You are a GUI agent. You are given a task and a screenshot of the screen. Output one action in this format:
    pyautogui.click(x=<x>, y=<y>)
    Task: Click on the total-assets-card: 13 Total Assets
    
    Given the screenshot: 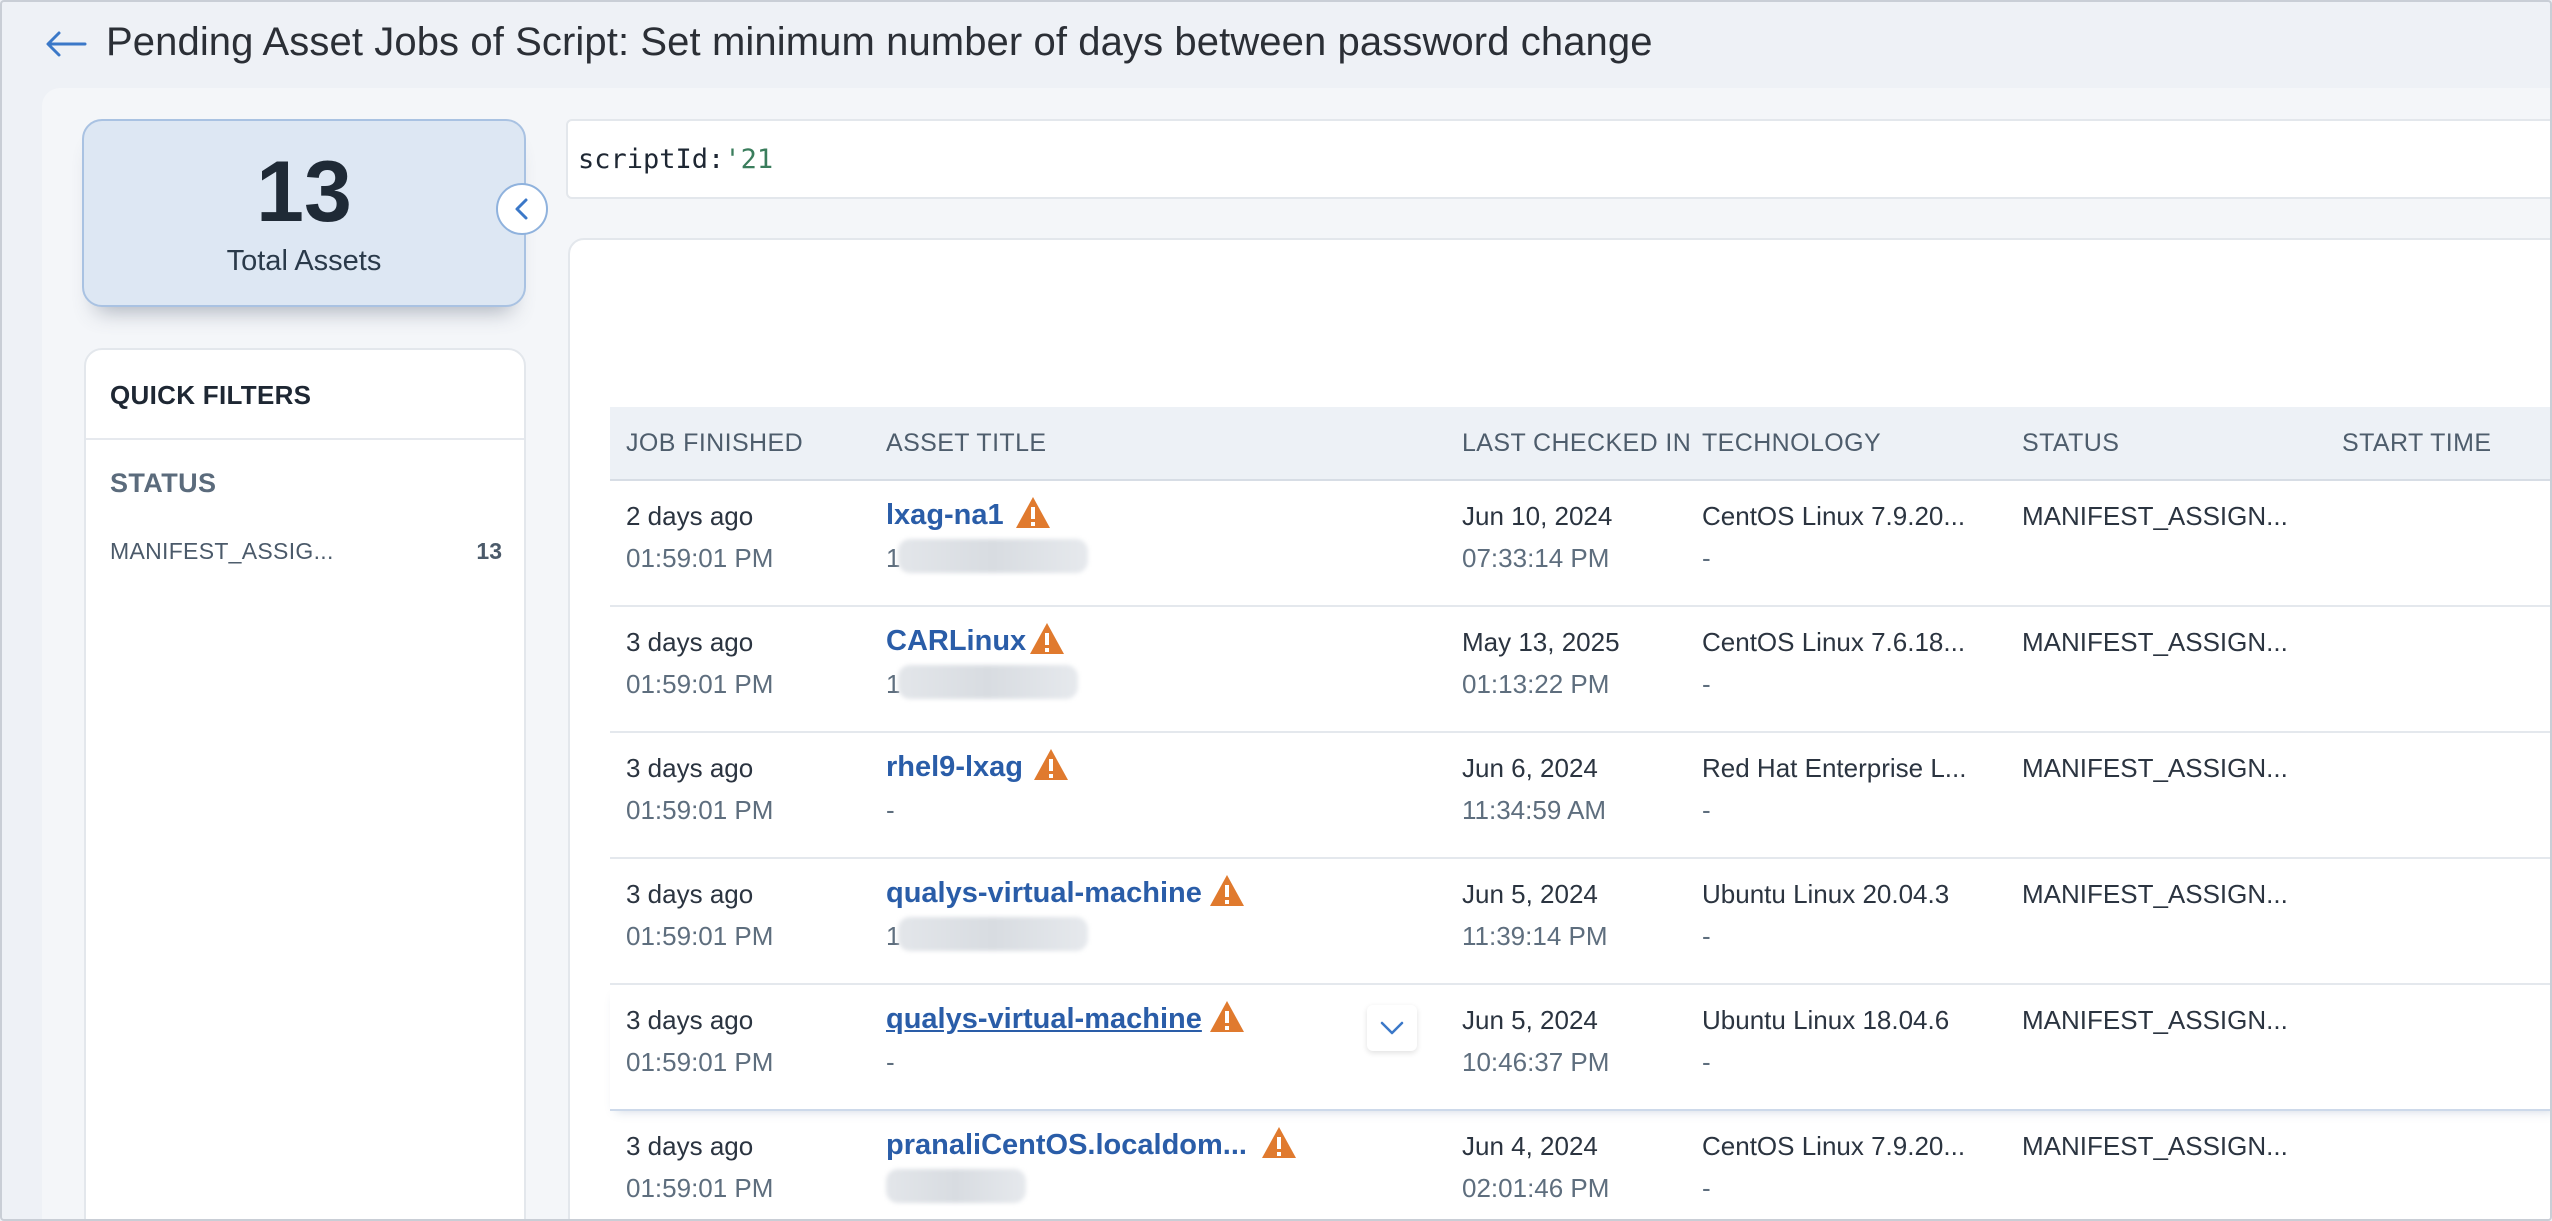 What is the action you would take?
    pyautogui.click(x=304, y=213)
    